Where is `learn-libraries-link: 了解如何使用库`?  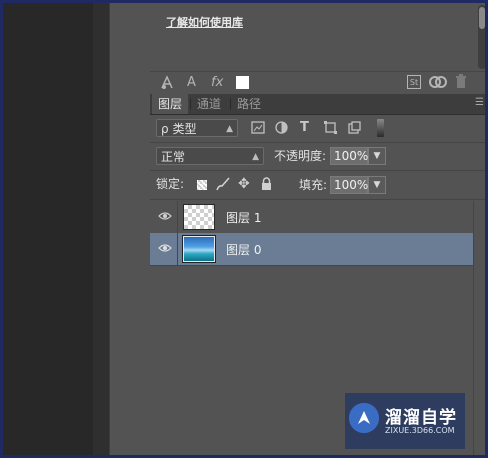
learn-libraries-link: 了解如何使用库 is located at coordinates (204, 22).